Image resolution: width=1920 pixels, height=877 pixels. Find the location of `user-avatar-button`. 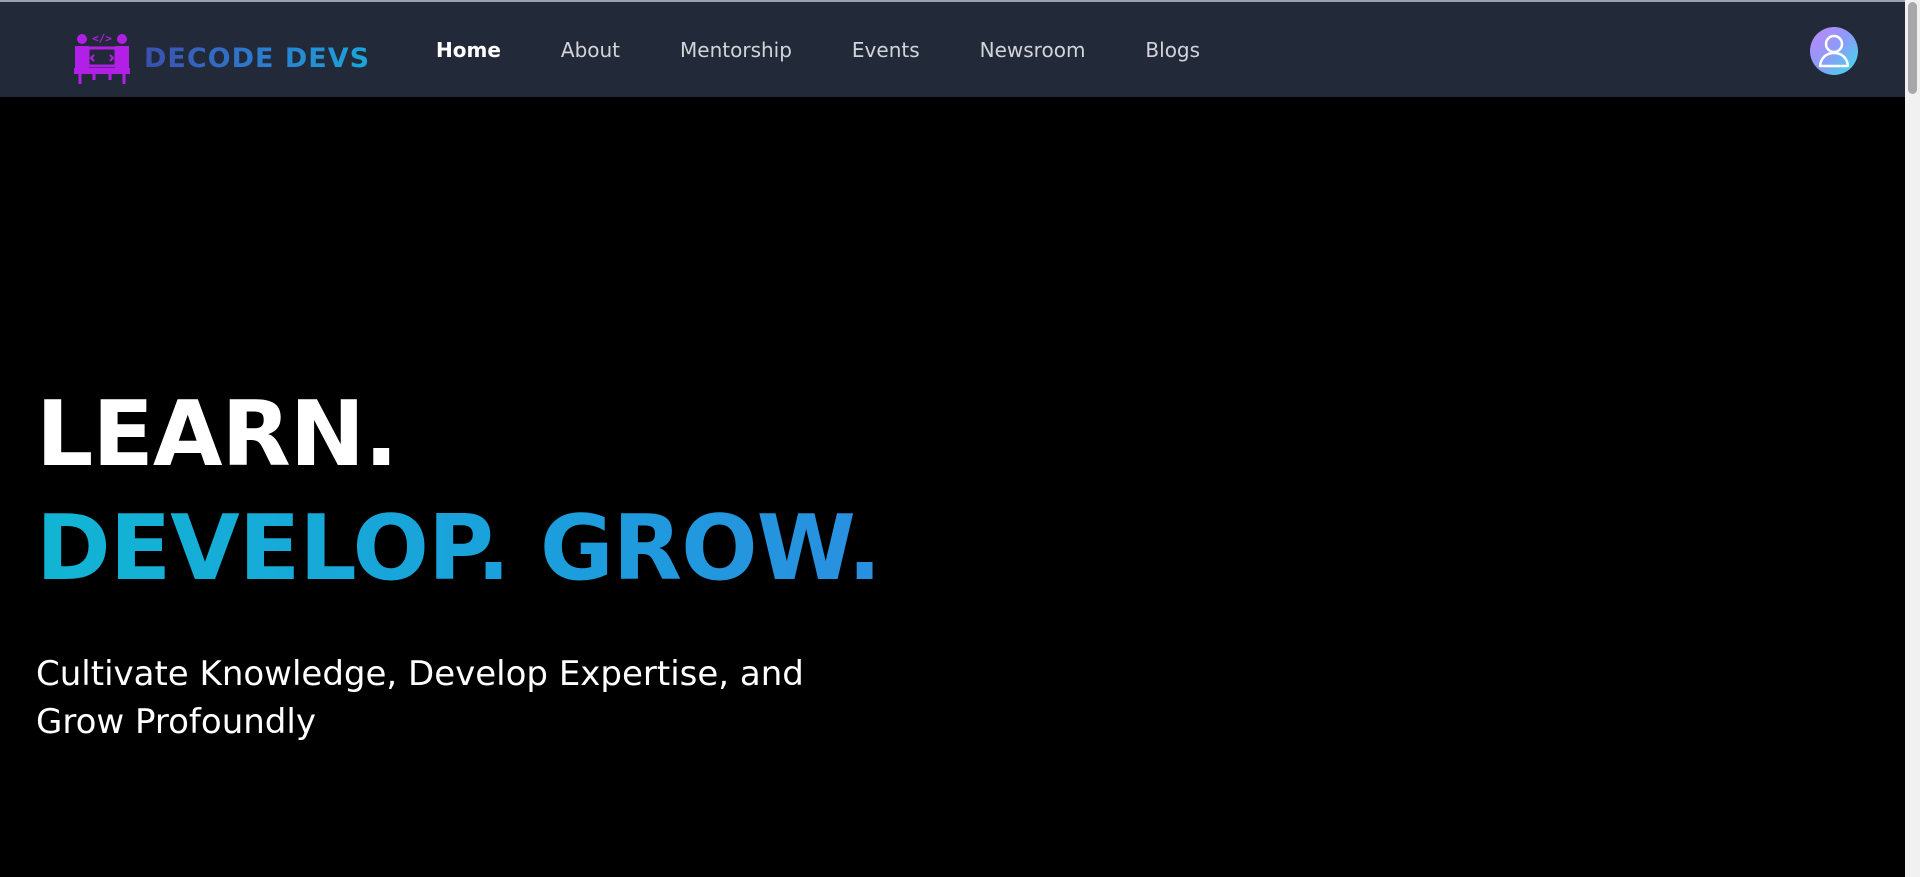

user-avatar-button is located at coordinates (1834, 51).